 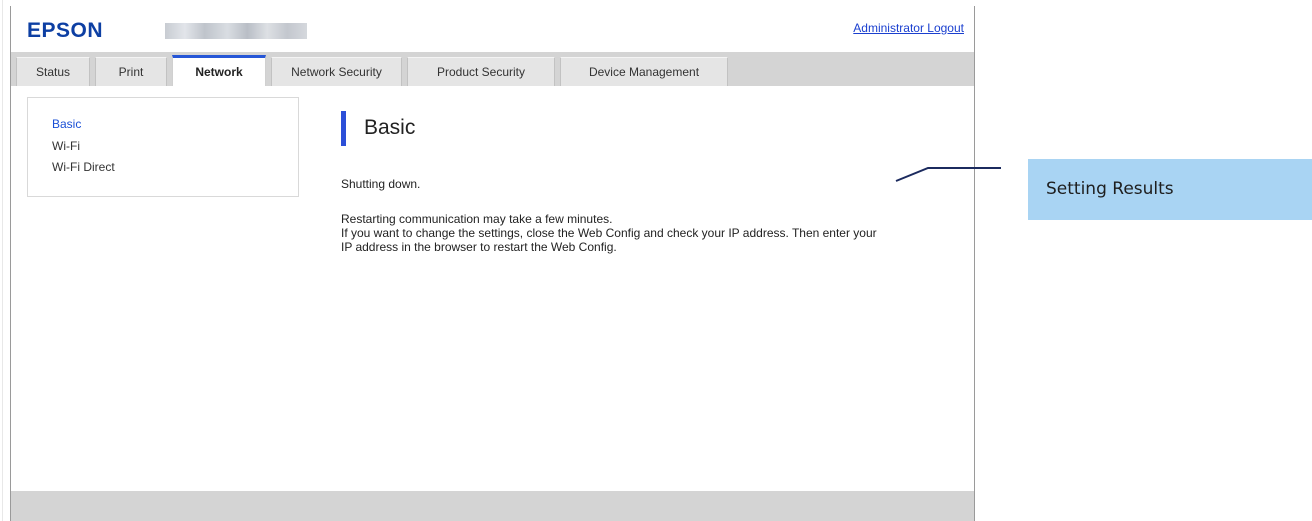 What do you see at coordinates (492, 506) in the screenshot?
I see `footer-bar` at bounding box center [492, 506].